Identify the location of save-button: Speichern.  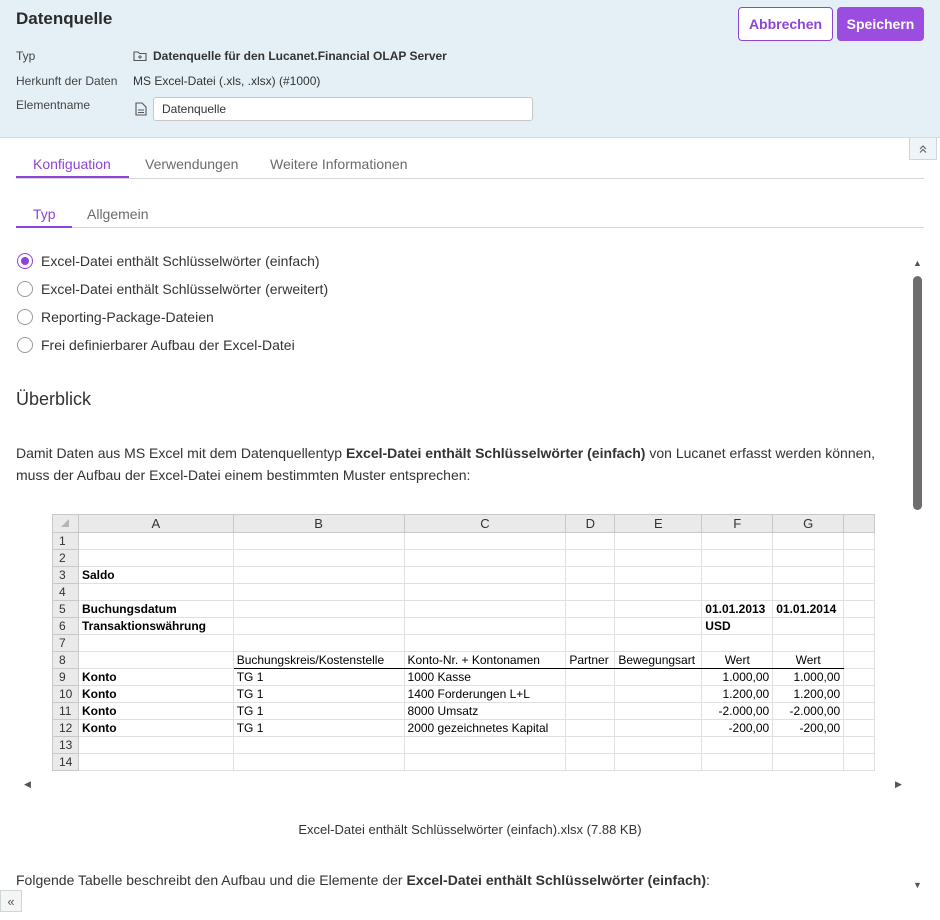
(880, 24).